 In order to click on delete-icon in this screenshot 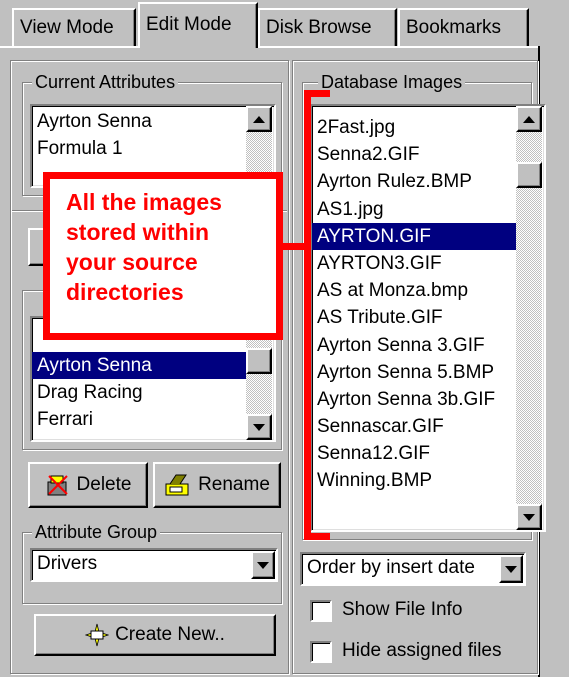, I will do `click(57, 485)`.